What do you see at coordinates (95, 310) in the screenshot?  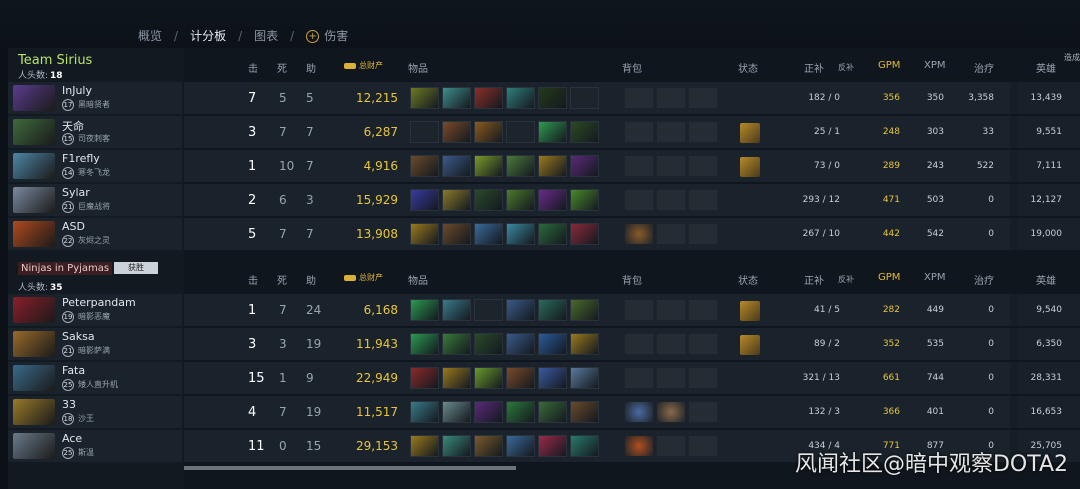 I see `player-row: Peterpandam 19 暗影恶魔` at bounding box center [95, 310].